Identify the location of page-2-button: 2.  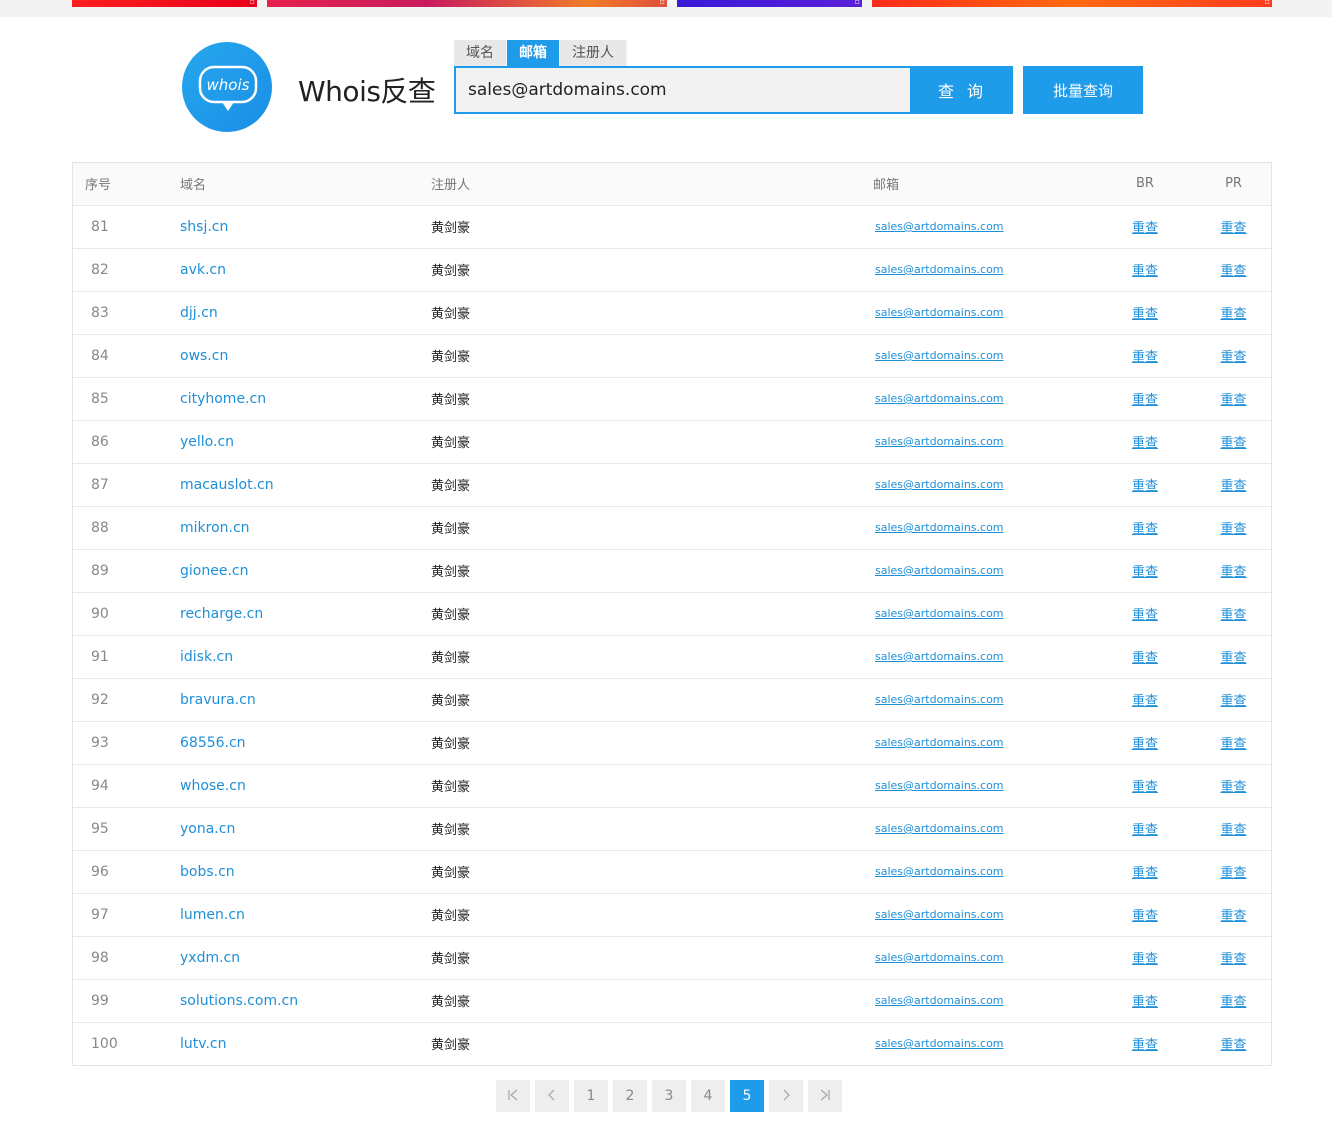
(630, 1096).